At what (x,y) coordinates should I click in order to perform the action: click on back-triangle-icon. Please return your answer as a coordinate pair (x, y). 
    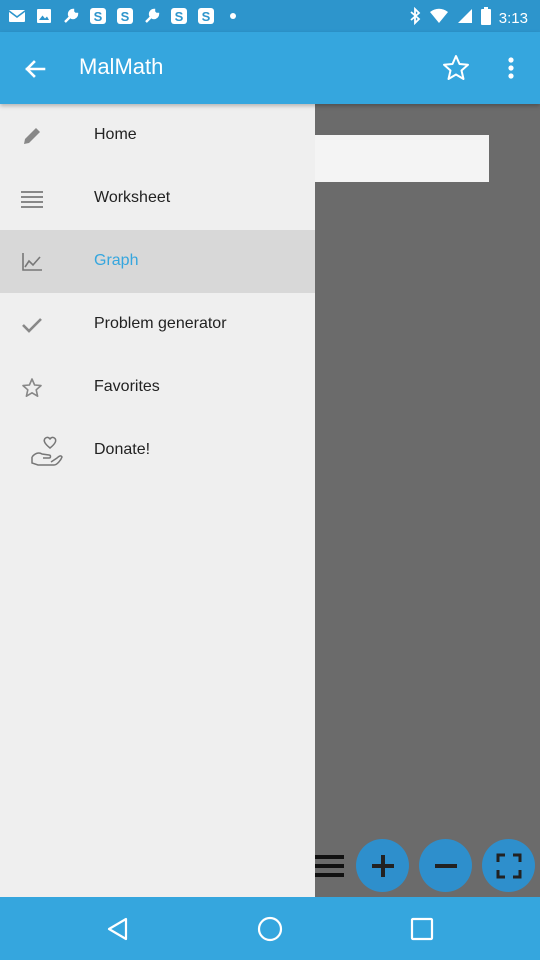
    Looking at the image, I should click on (119, 929).